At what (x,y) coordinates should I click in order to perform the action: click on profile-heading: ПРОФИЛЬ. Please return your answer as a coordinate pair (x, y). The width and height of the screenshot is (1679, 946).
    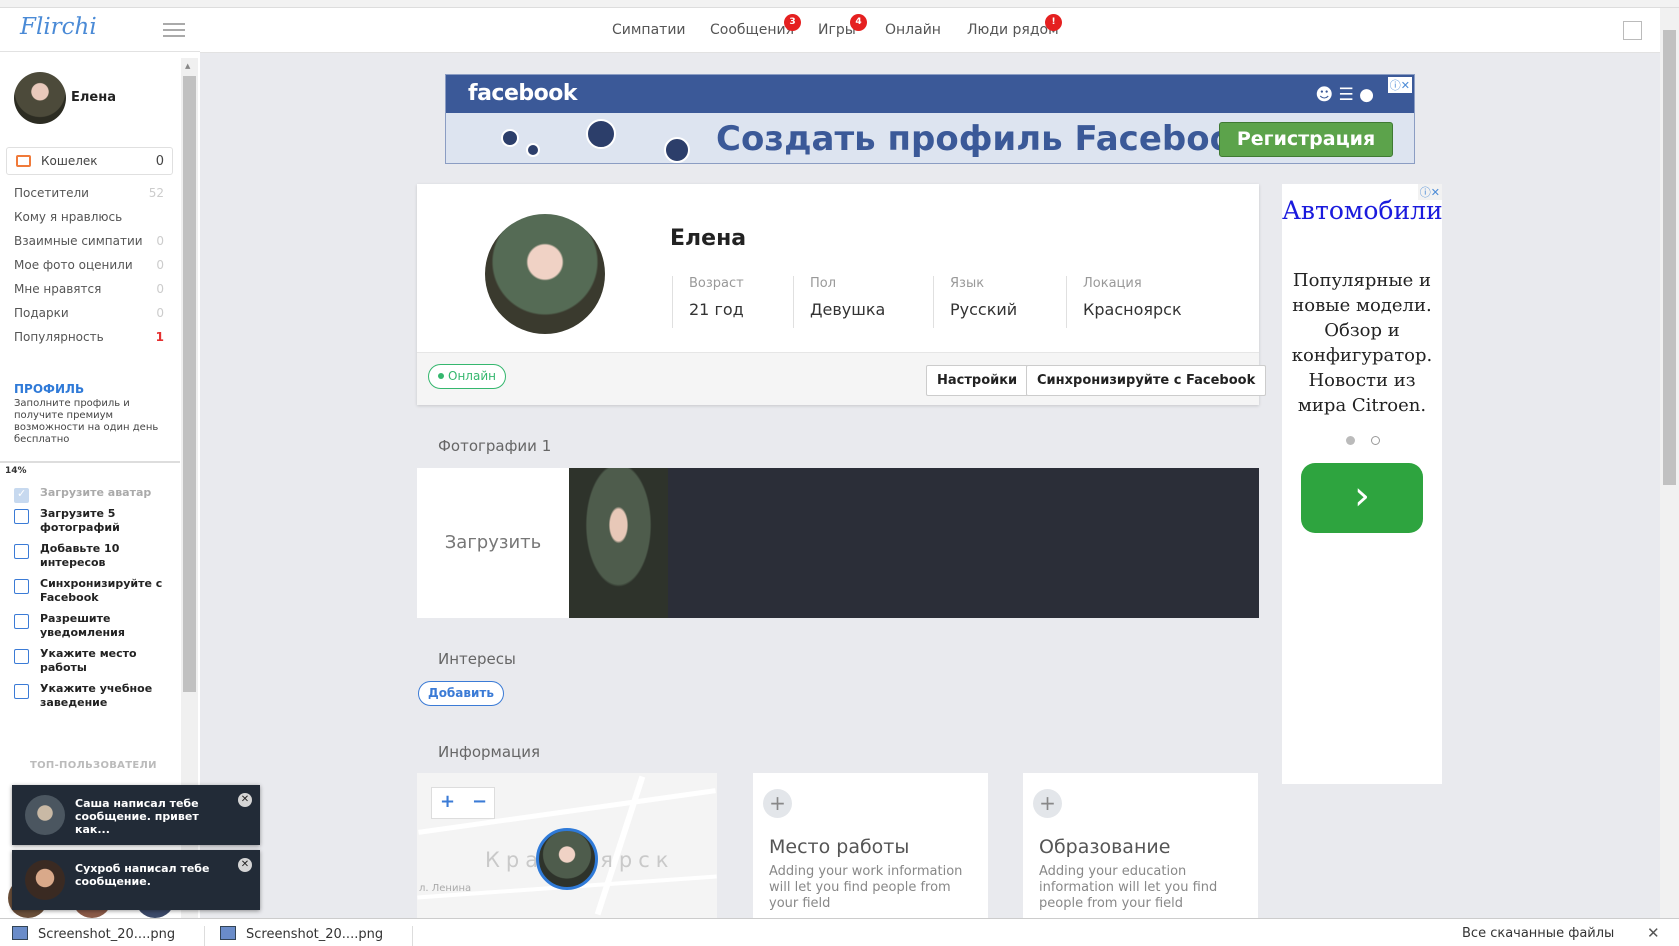
    Looking at the image, I should click on (49, 389).